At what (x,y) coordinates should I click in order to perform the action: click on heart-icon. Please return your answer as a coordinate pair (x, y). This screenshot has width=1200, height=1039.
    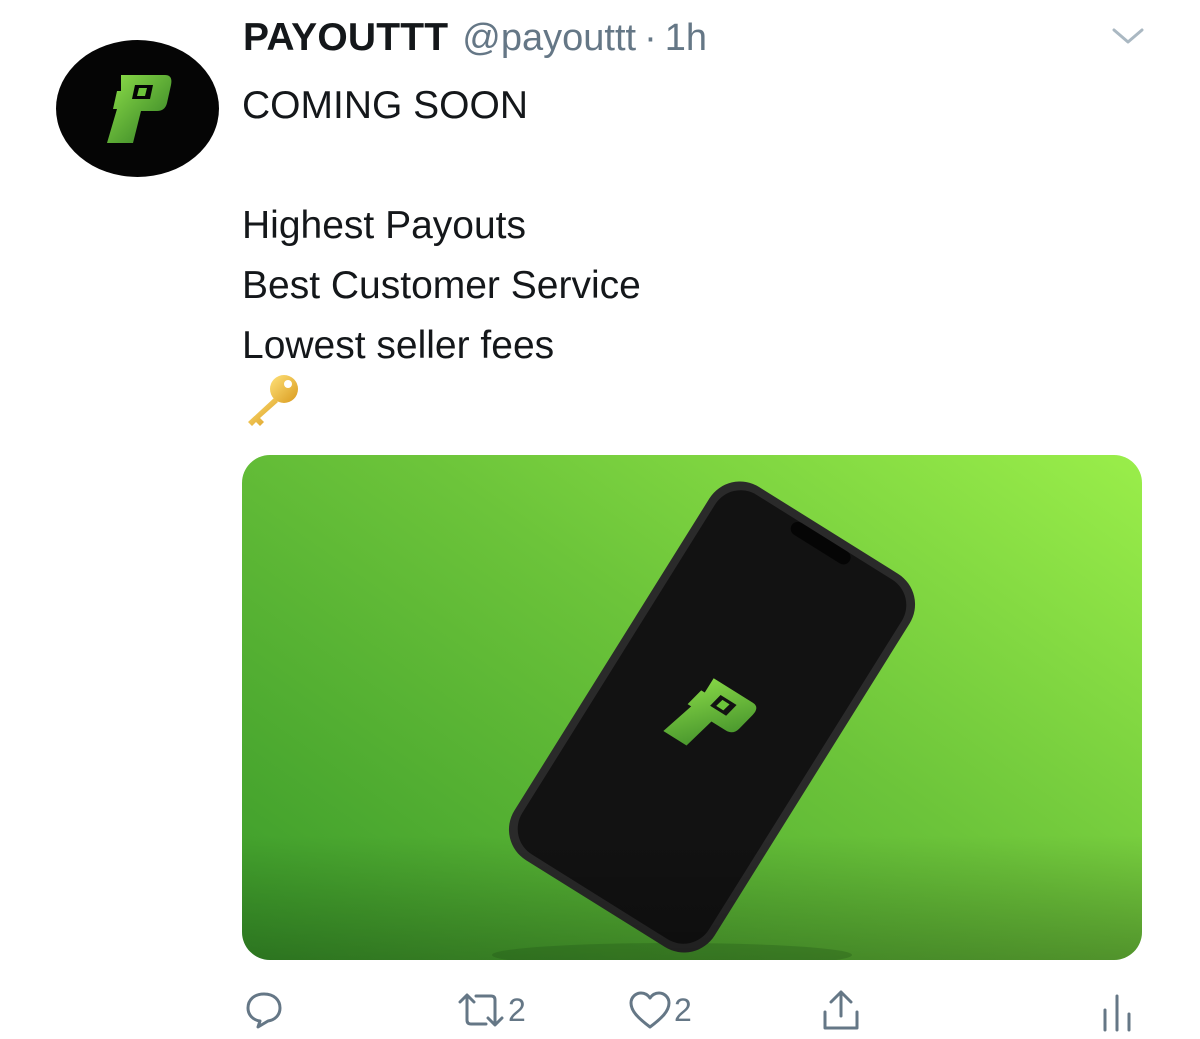
    Looking at the image, I should click on (650, 1010).